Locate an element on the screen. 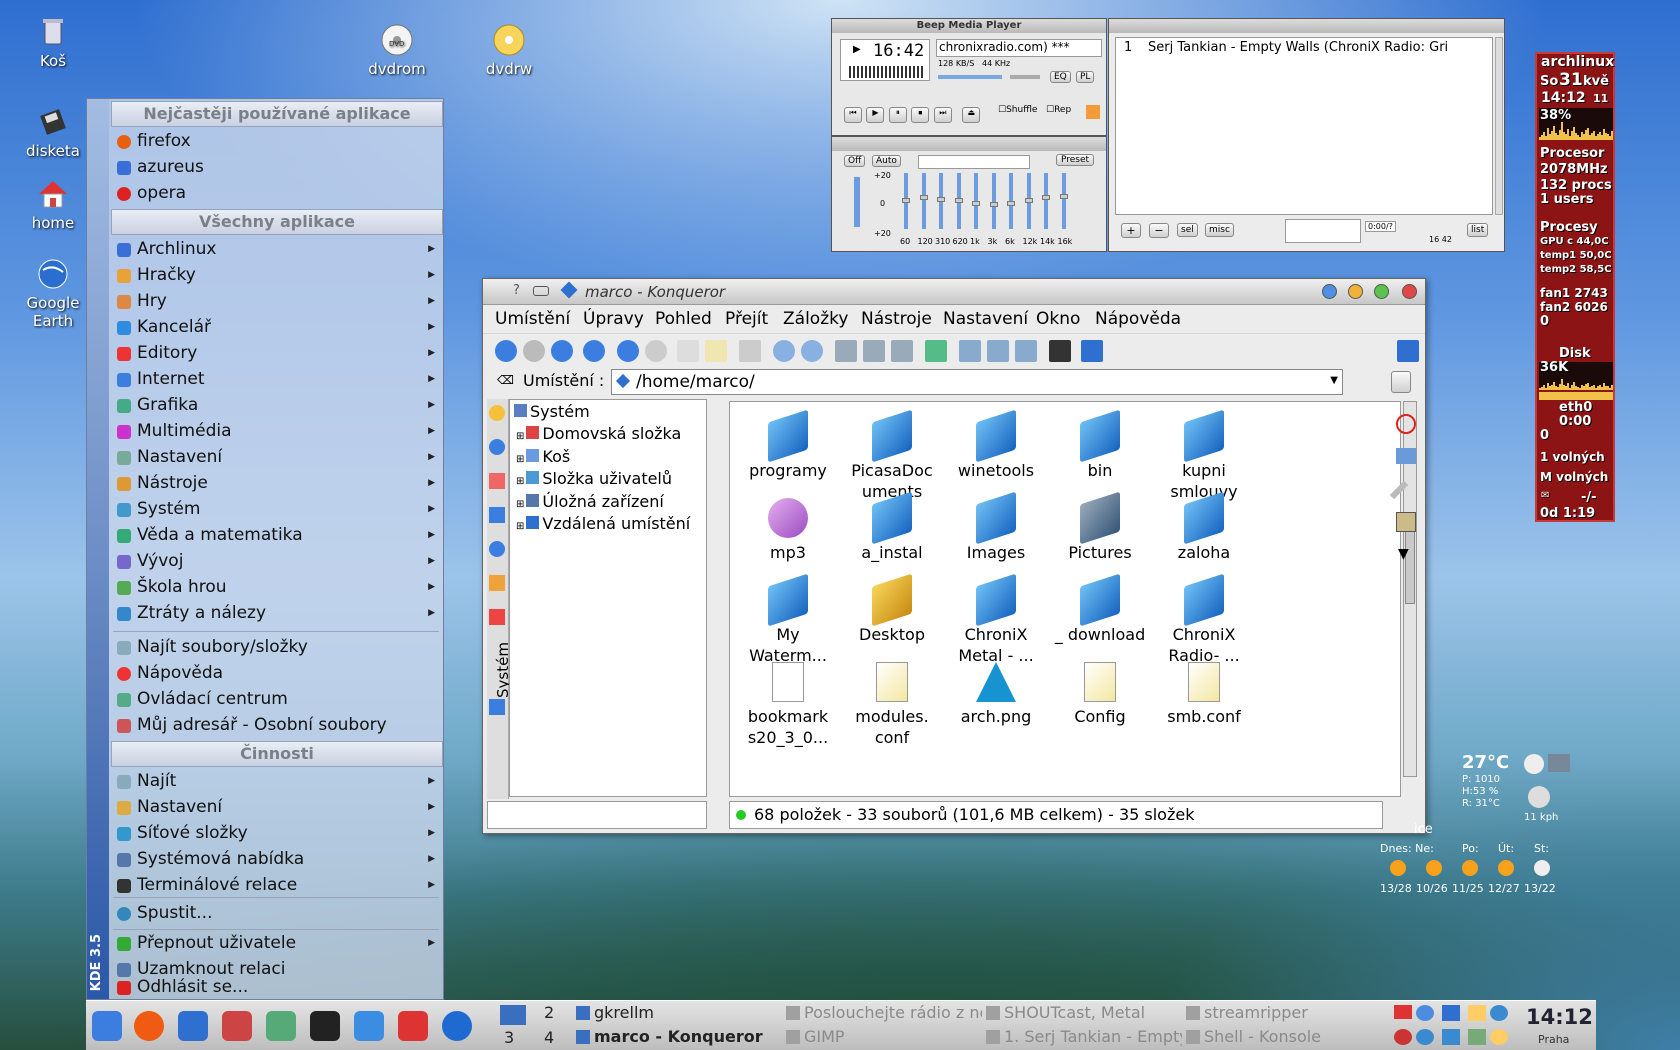 The width and height of the screenshot is (1680, 1050). file-item: PicasaDoc uments is located at coordinates (892, 455).